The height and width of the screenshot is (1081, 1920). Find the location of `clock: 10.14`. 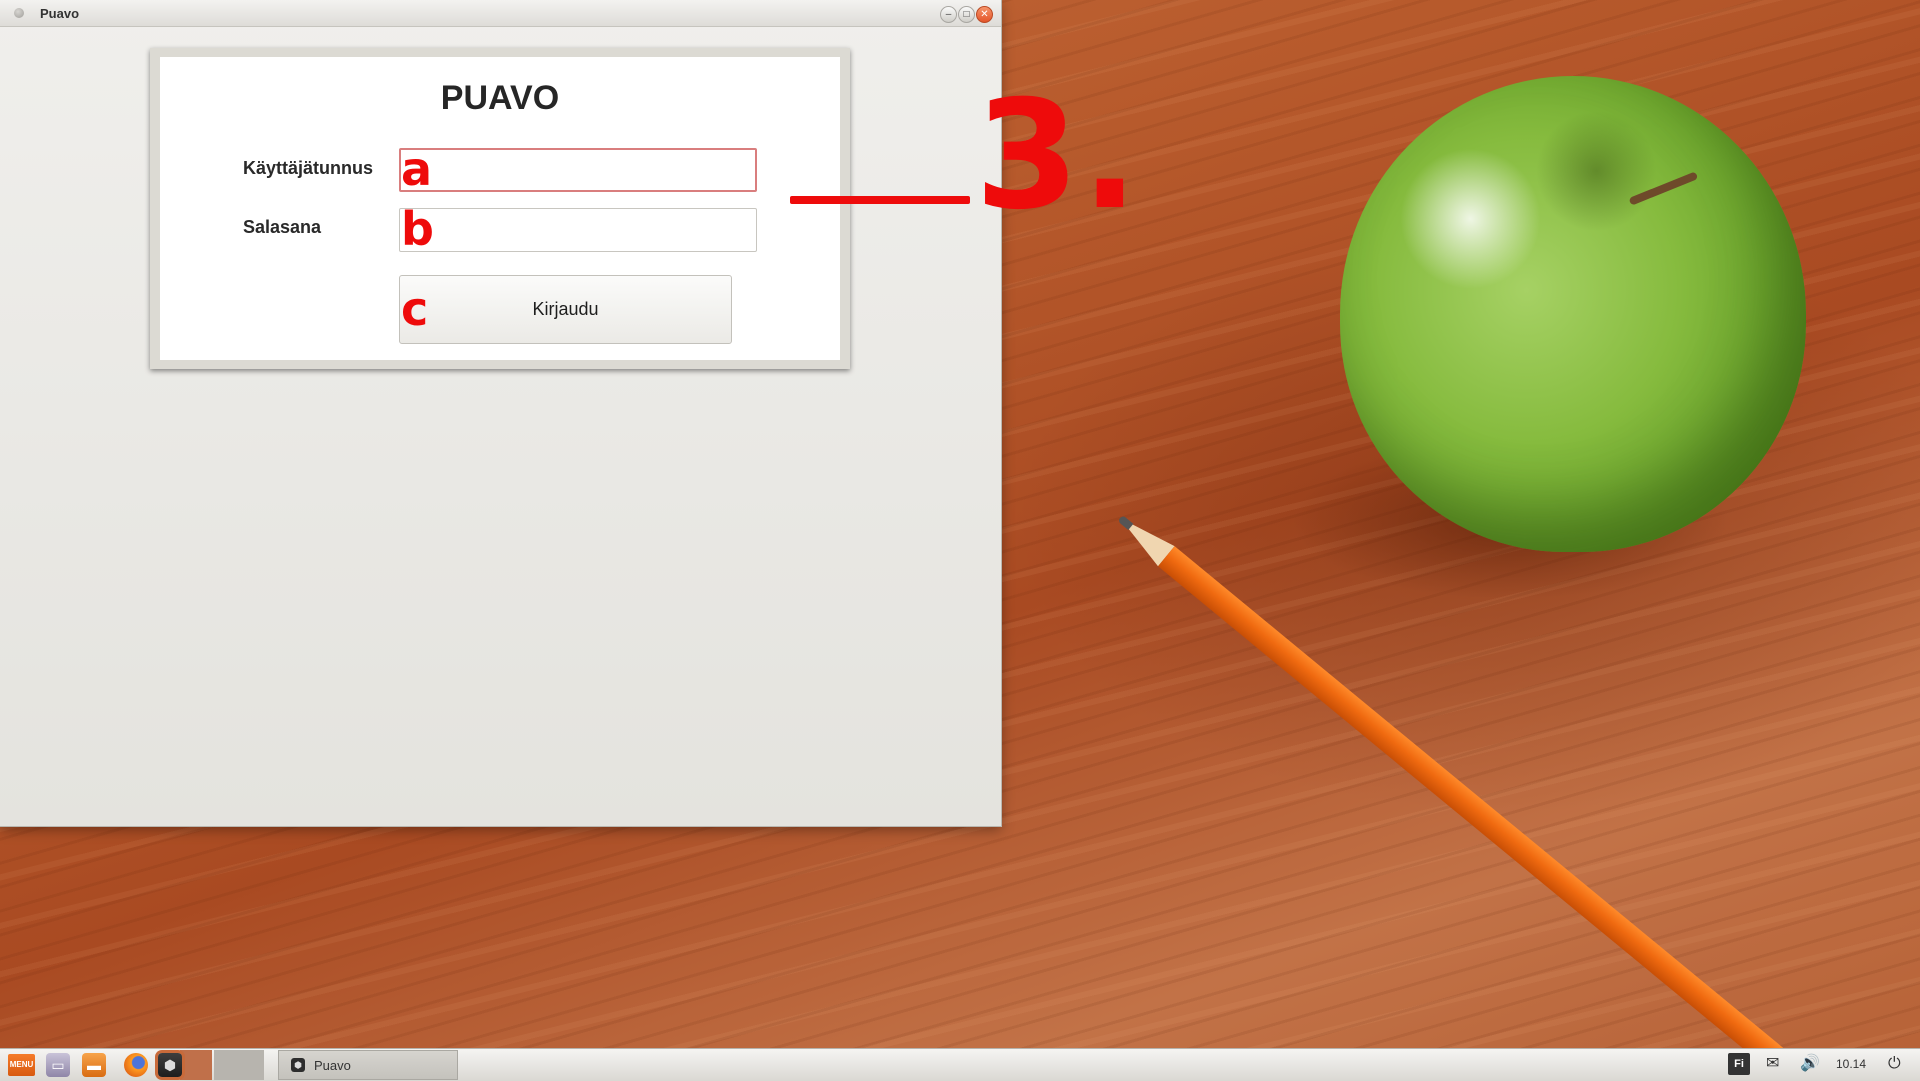

clock: 10.14 is located at coordinates (1851, 1064).